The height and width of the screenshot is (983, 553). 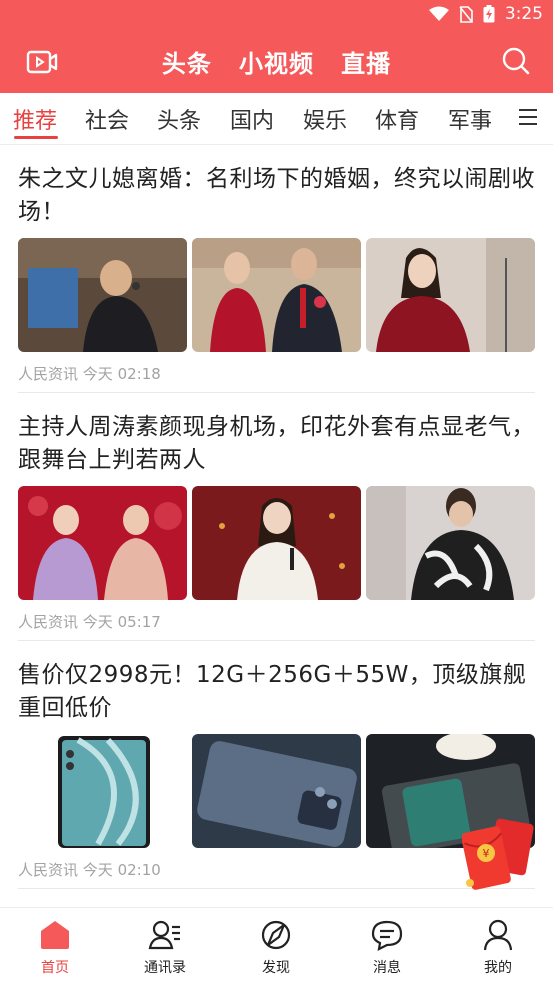 I want to click on no-sim-icon, so click(x=466, y=14).